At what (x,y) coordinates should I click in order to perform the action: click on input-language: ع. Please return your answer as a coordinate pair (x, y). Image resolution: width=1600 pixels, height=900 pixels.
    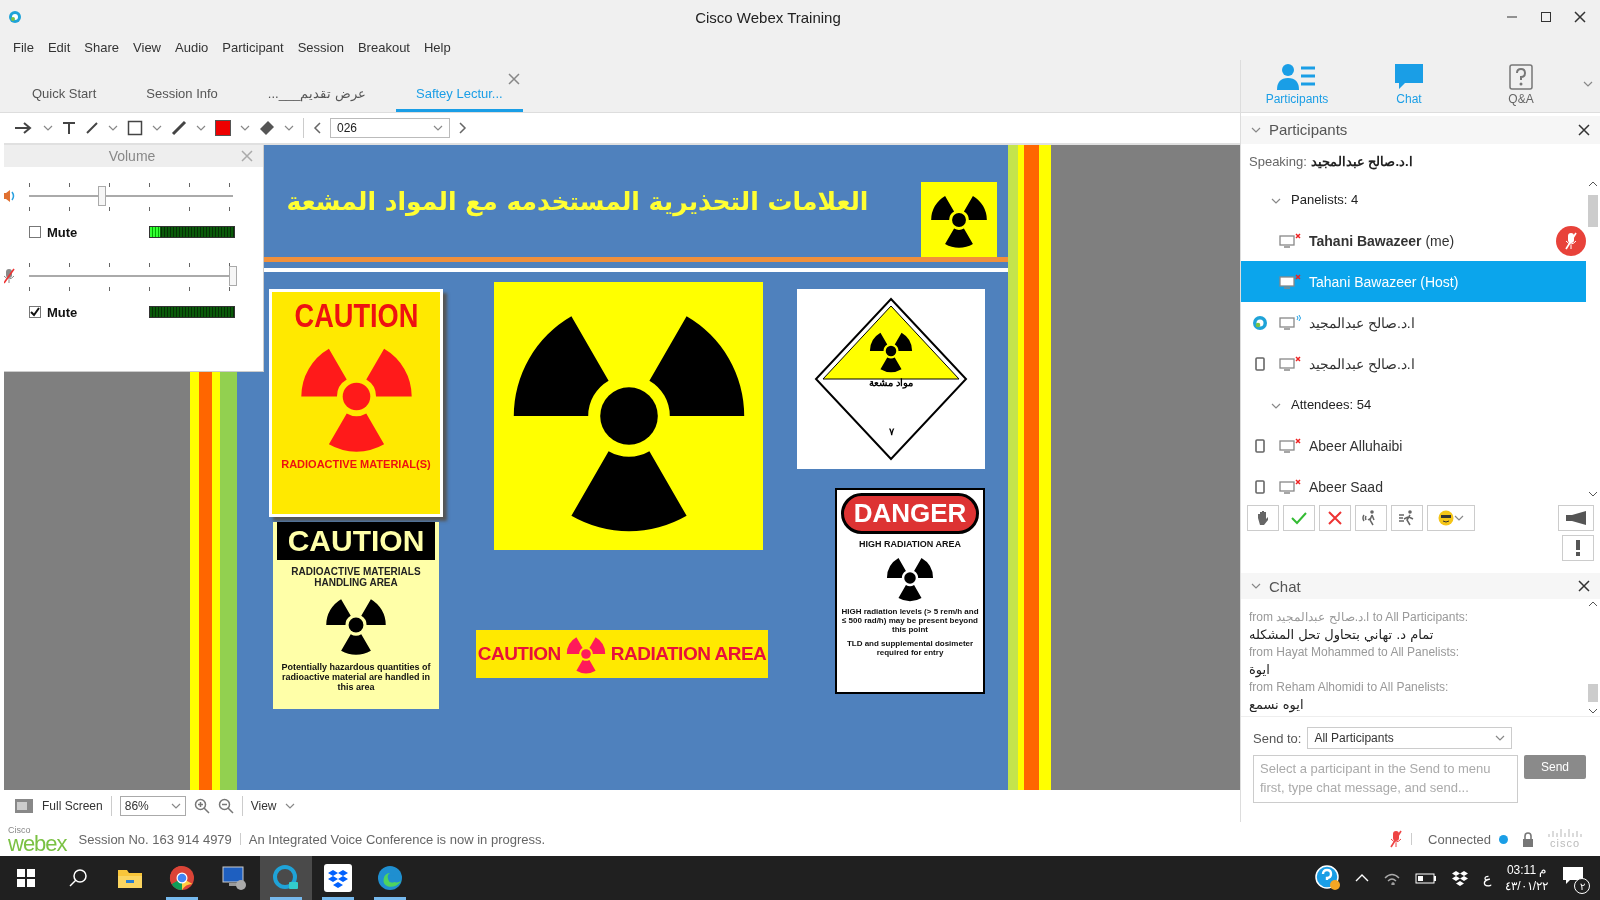
    Looking at the image, I should click on (1487, 878).